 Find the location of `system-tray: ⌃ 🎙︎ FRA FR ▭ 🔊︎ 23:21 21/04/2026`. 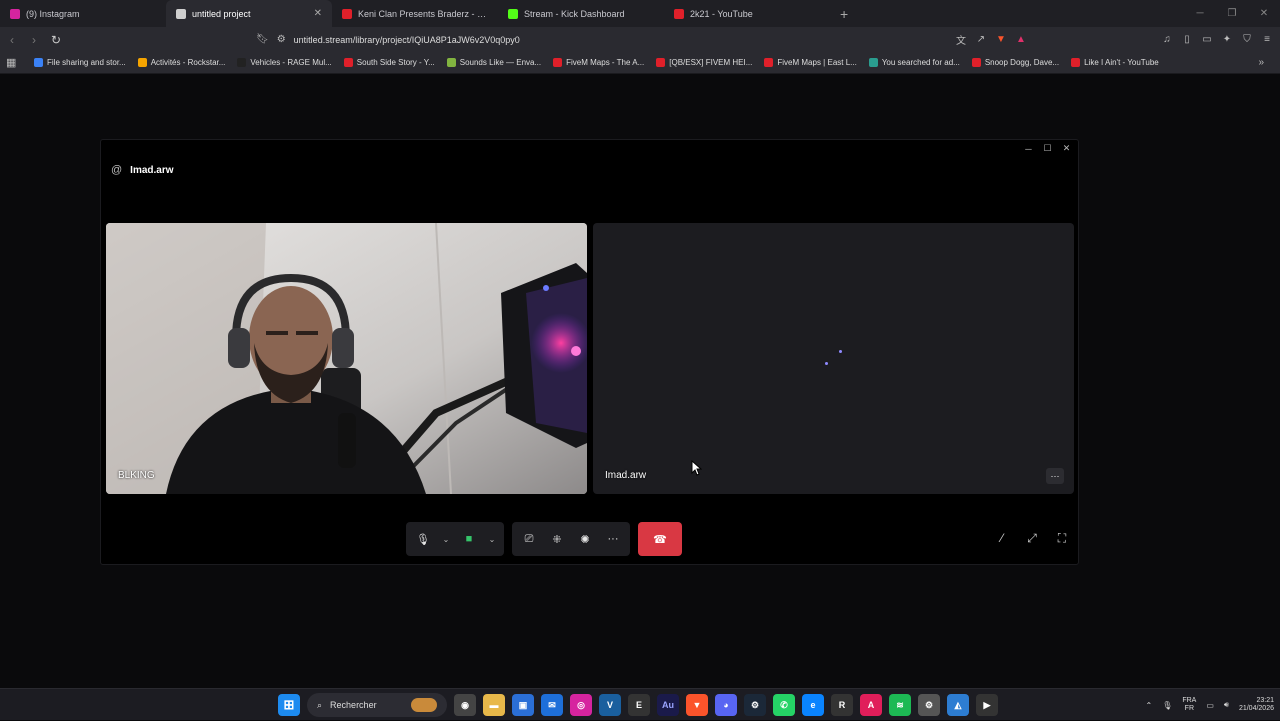

system-tray: ⌃ 🎙︎ FRA FR ▭ 🔊︎ 23:21 21/04/2026 is located at coordinates (1209, 705).